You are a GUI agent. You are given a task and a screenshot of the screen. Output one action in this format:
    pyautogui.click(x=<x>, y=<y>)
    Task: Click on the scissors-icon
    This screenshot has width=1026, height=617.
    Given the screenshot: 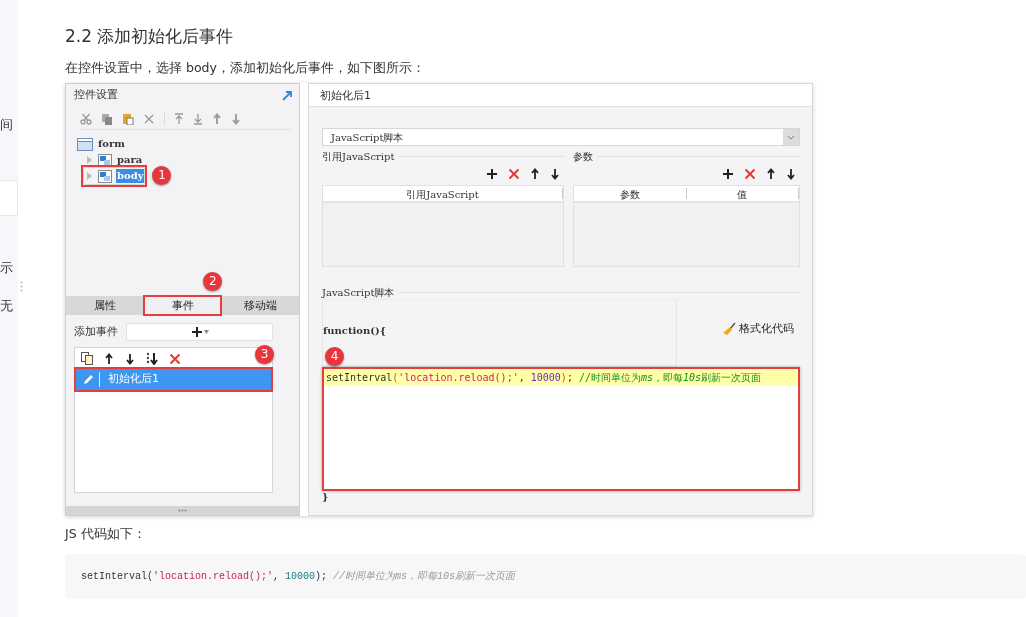 What is the action you would take?
    pyautogui.click(x=86, y=118)
    